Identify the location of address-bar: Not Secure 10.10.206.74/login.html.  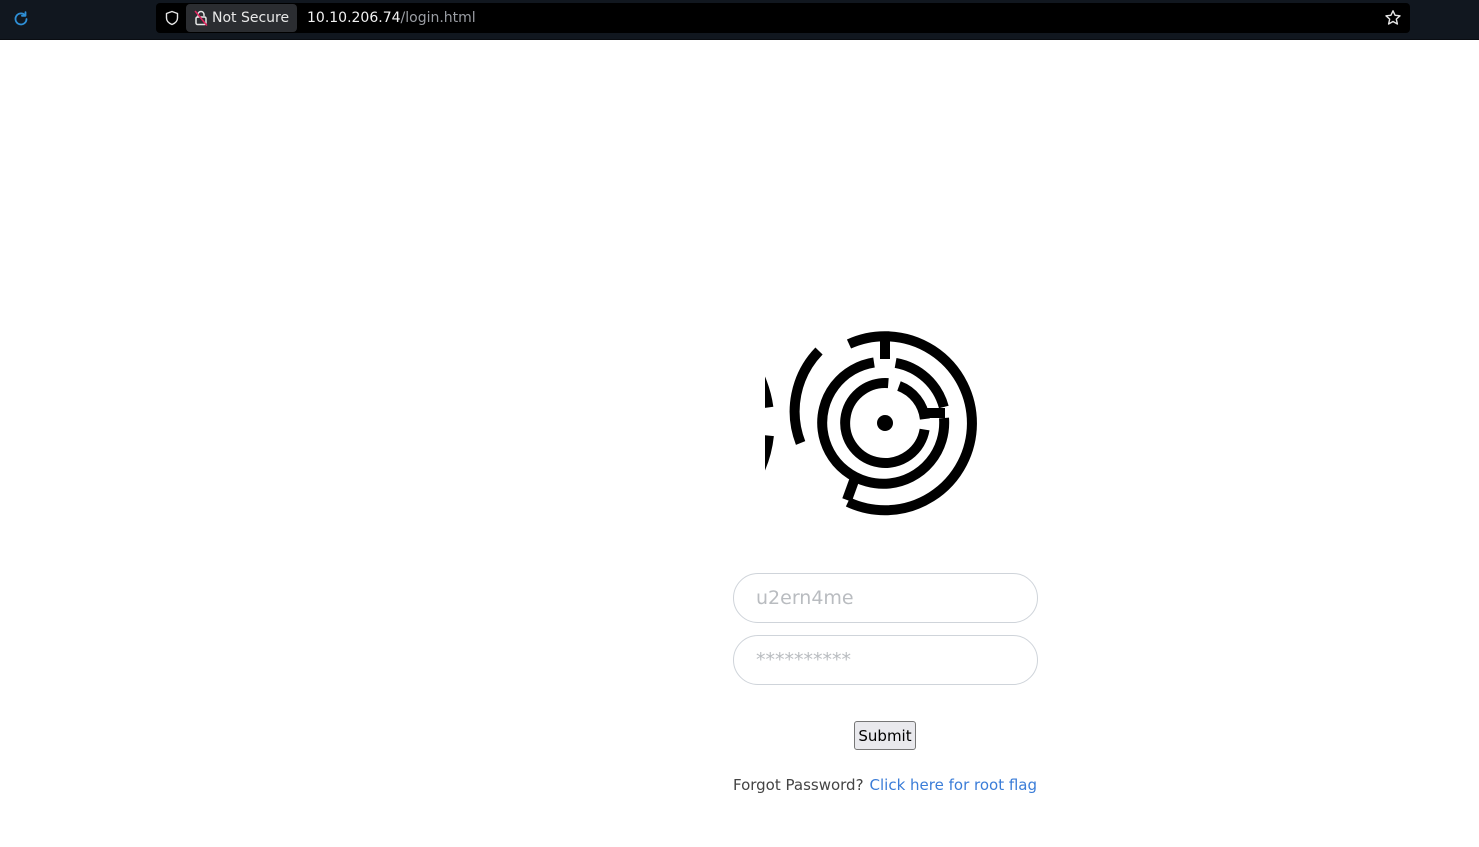
(783, 18).